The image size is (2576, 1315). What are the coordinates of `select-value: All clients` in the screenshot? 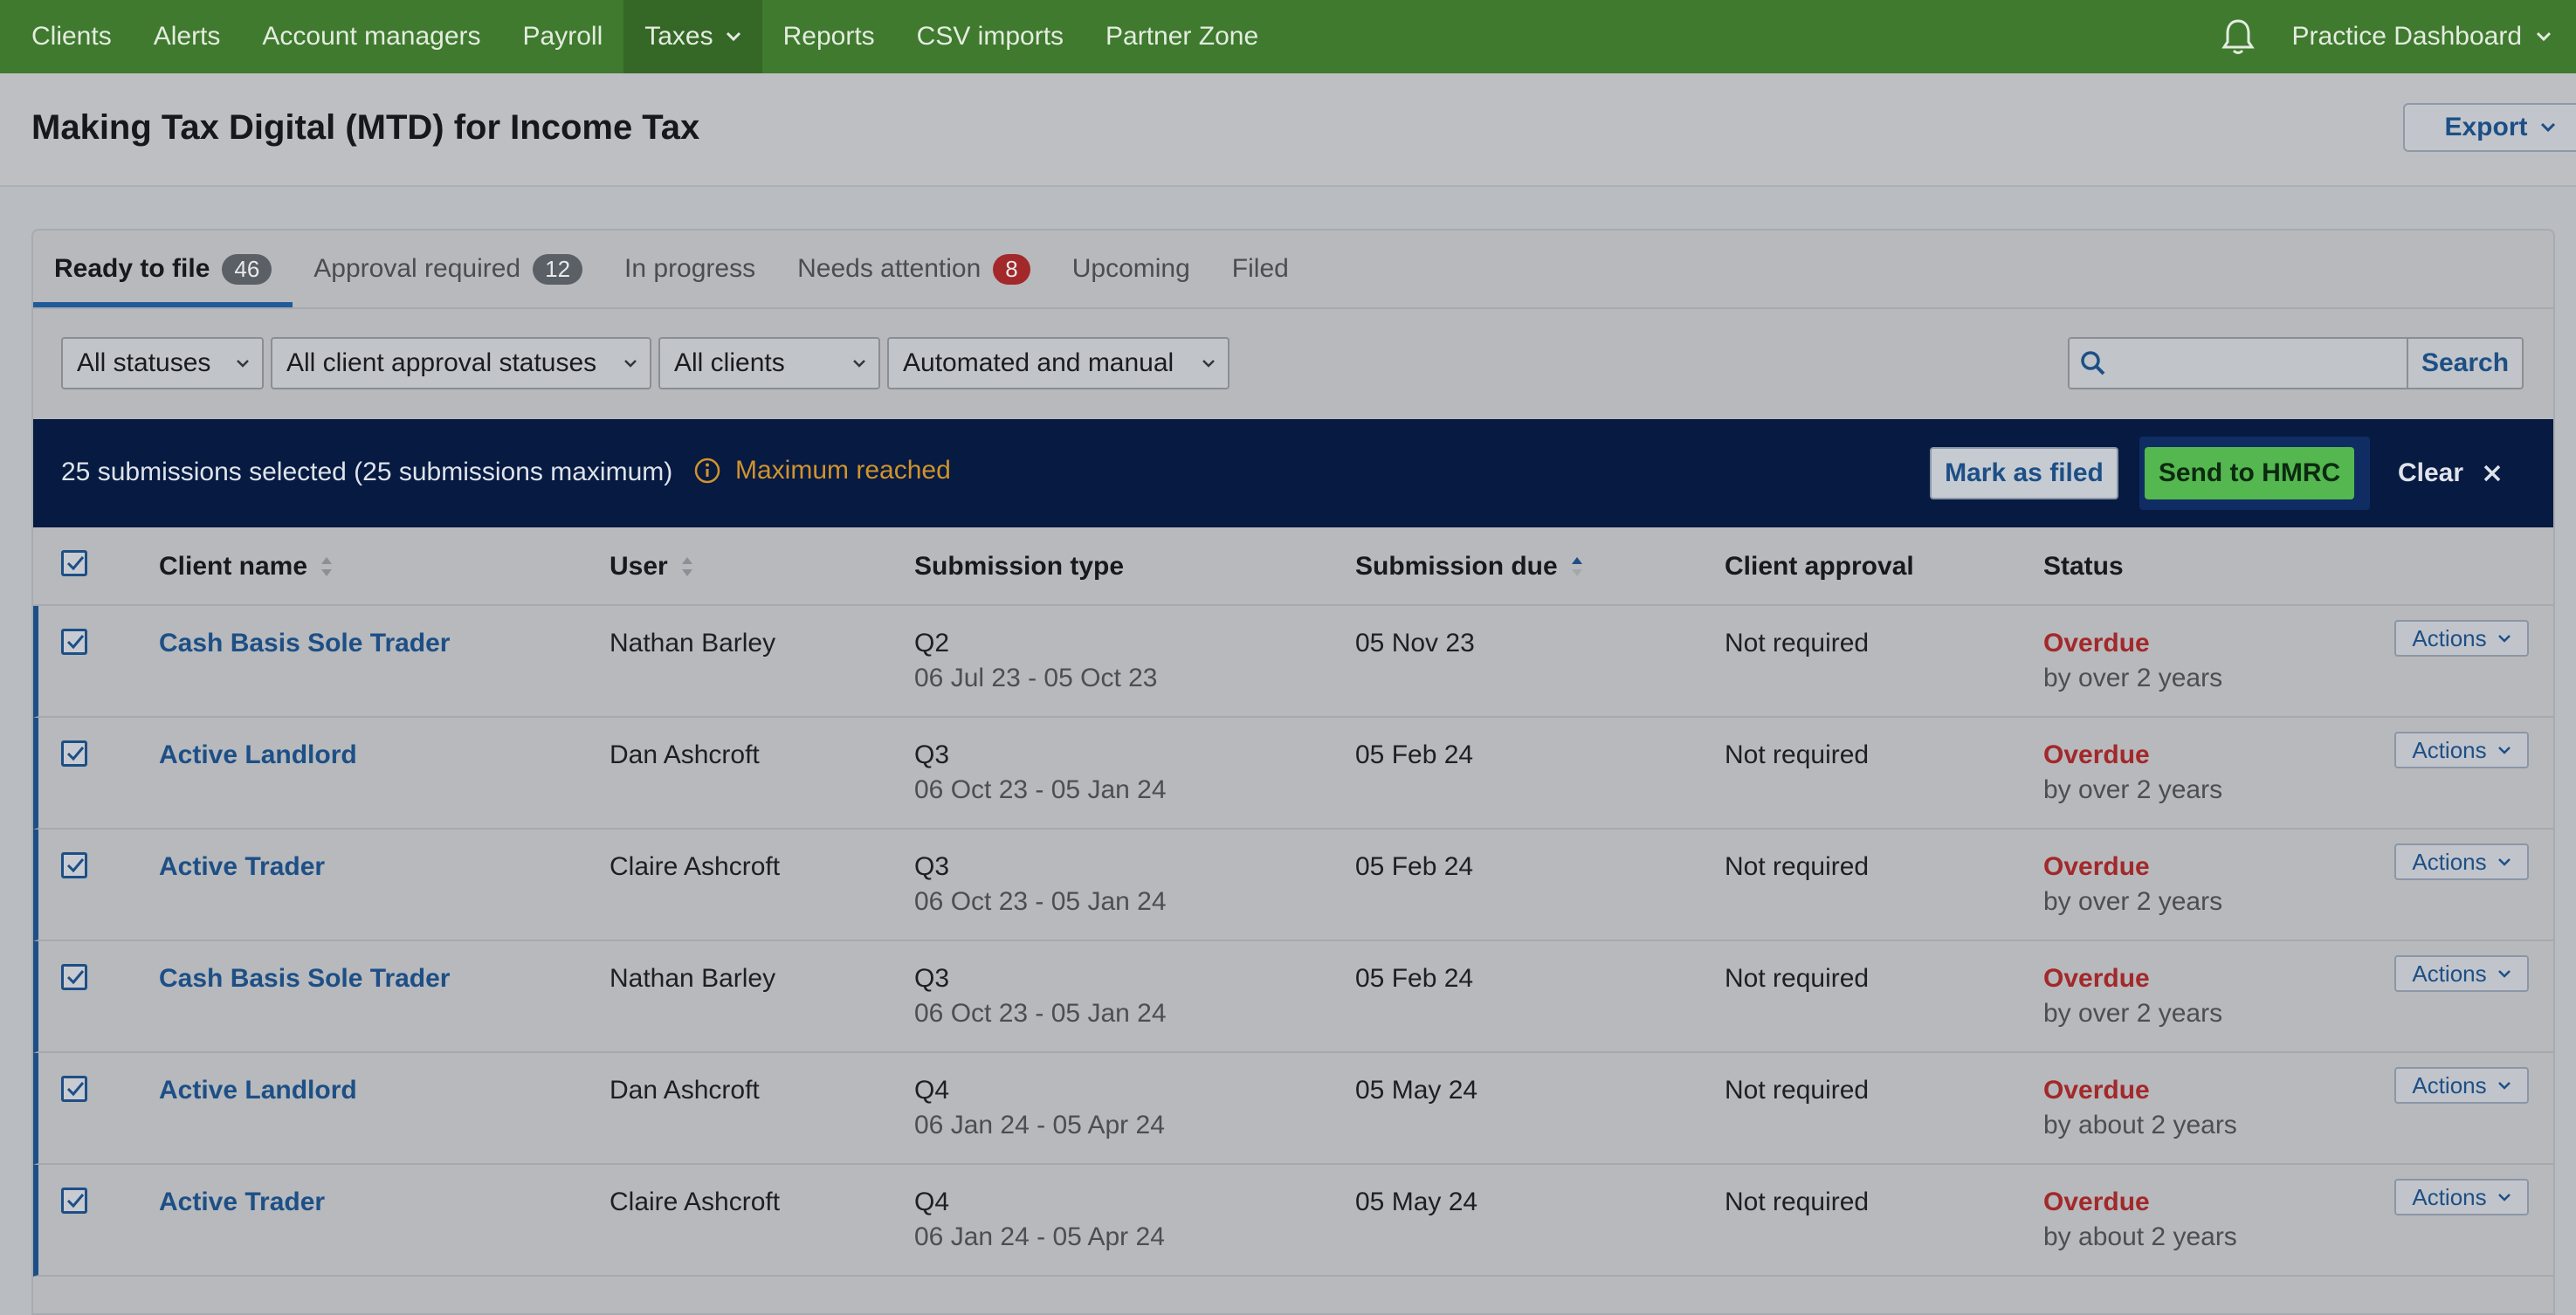 It's located at (729, 362).